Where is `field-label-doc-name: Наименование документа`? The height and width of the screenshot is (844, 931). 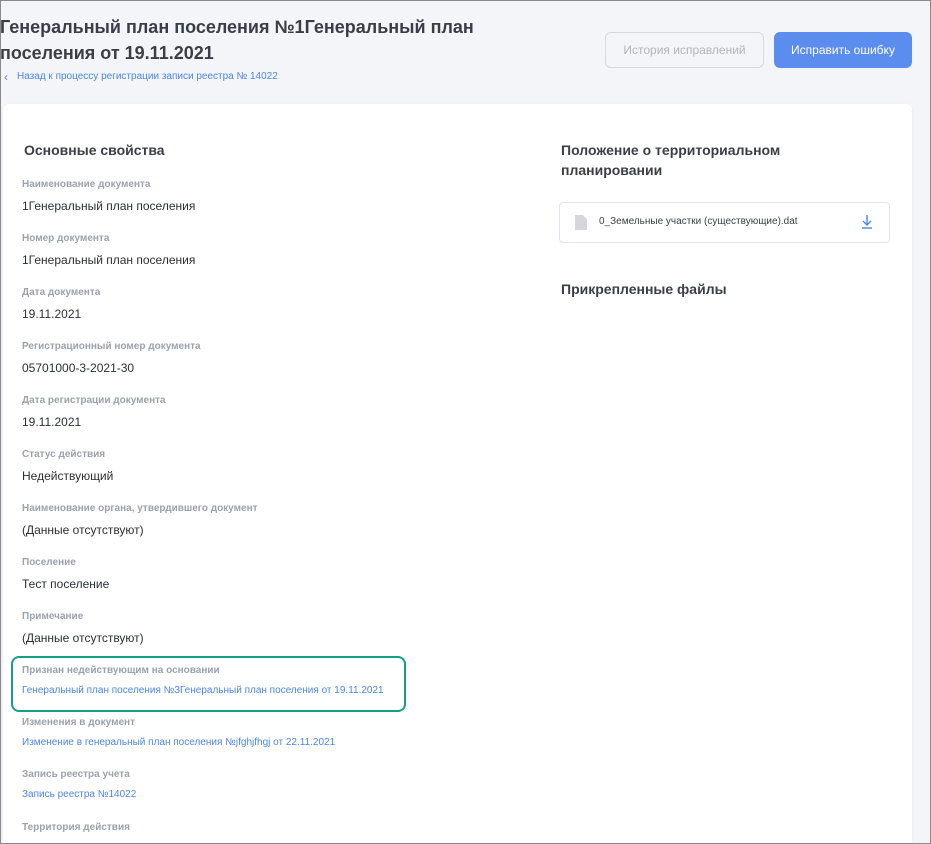
field-label-doc-name: Наименование документа is located at coordinates (86, 184).